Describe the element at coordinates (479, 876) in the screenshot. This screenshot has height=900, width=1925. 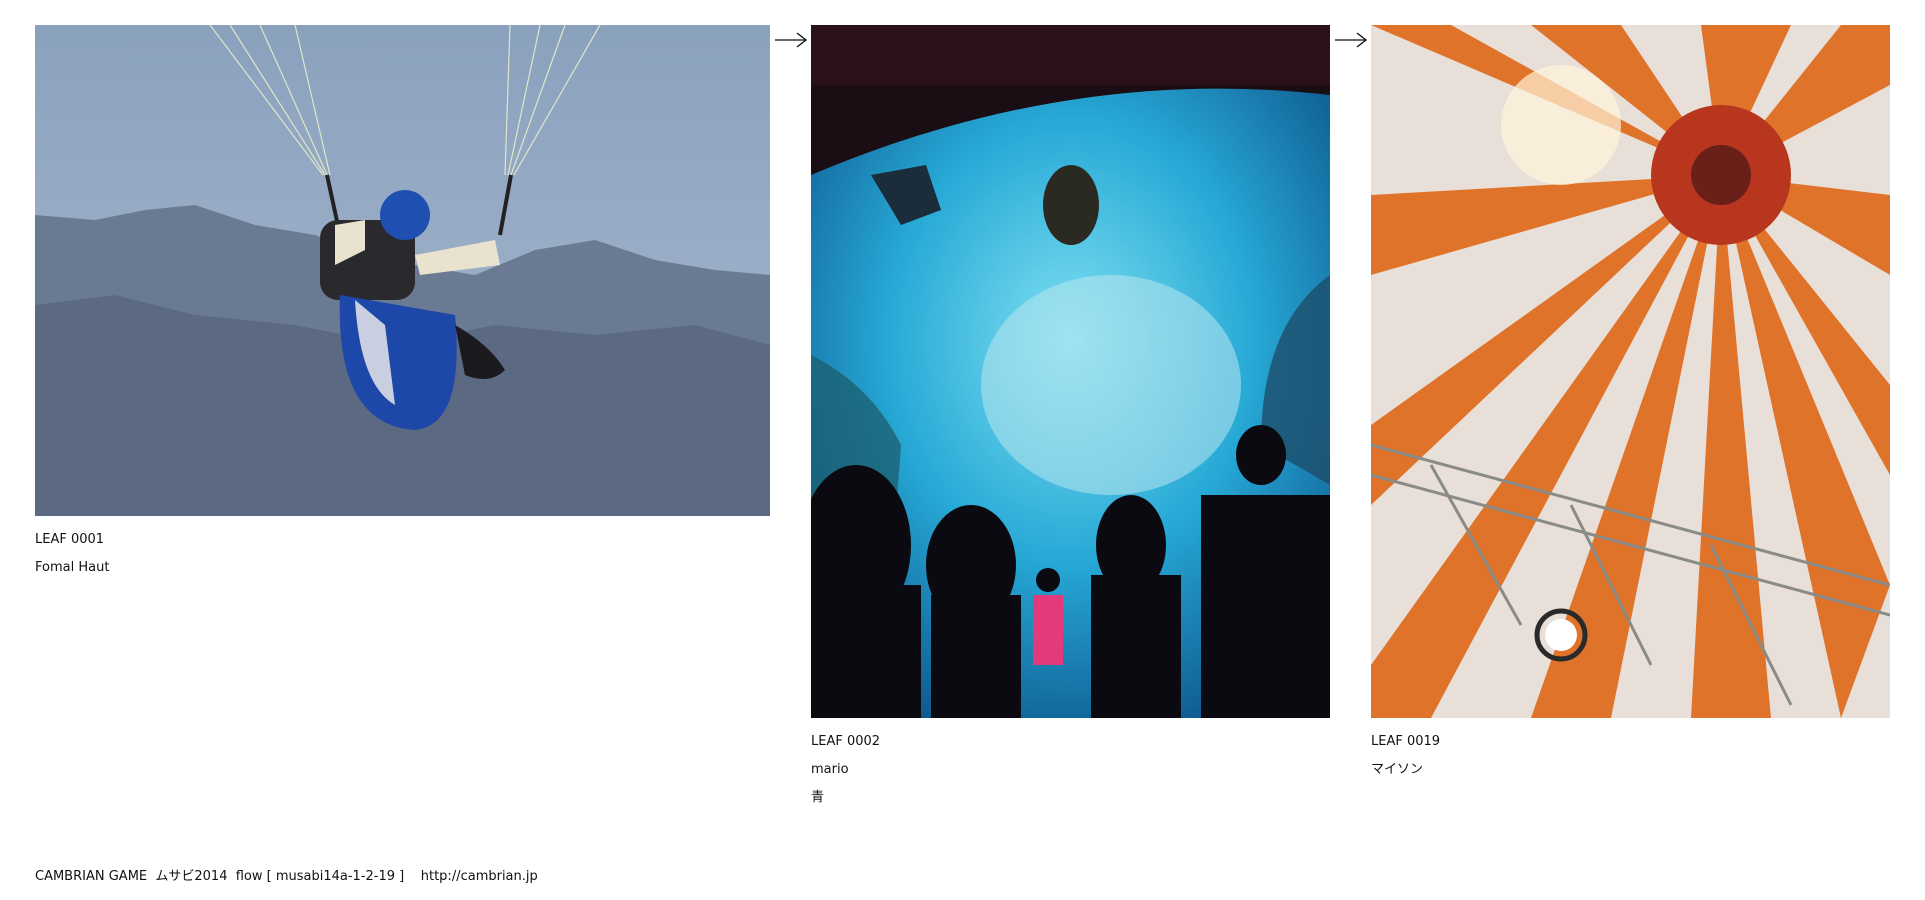
I see `footer-url-link: http://cambrian.jp` at that location.